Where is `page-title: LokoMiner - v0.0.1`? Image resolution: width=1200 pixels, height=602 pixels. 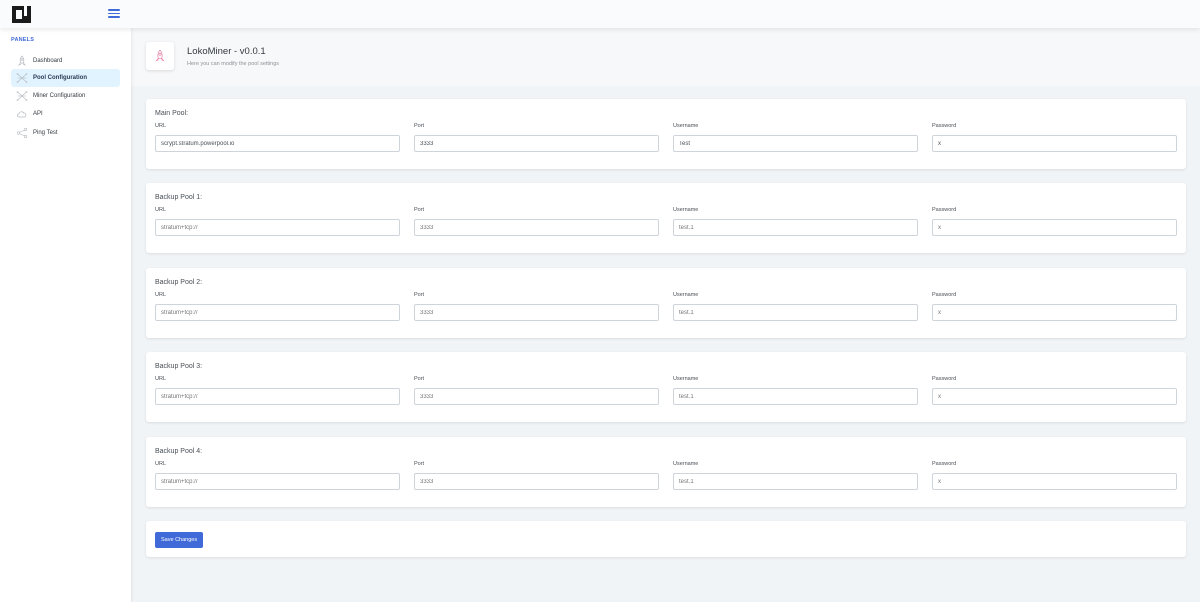
page-title: LokoMiner - v0.0.1 is located at coordinates (226, 51).